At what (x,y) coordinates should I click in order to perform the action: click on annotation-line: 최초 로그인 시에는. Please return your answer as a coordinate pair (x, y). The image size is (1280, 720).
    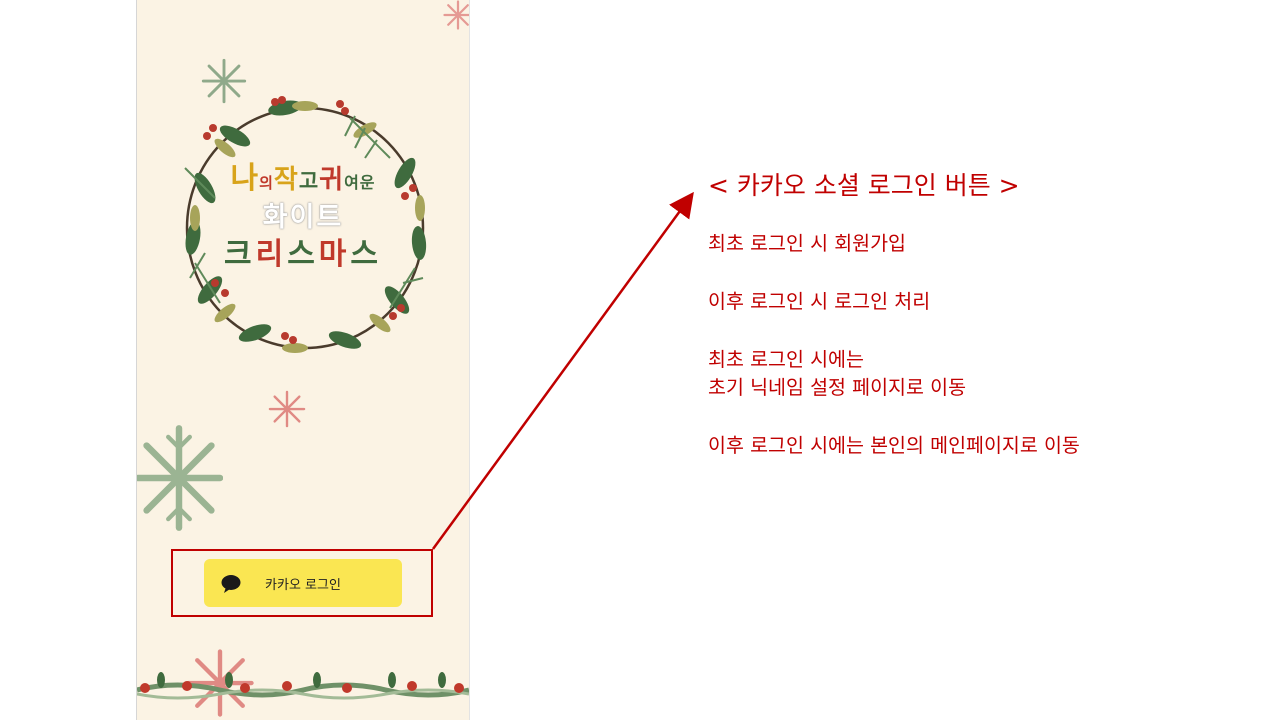
    Looking at the image, I should click on (786, 359).